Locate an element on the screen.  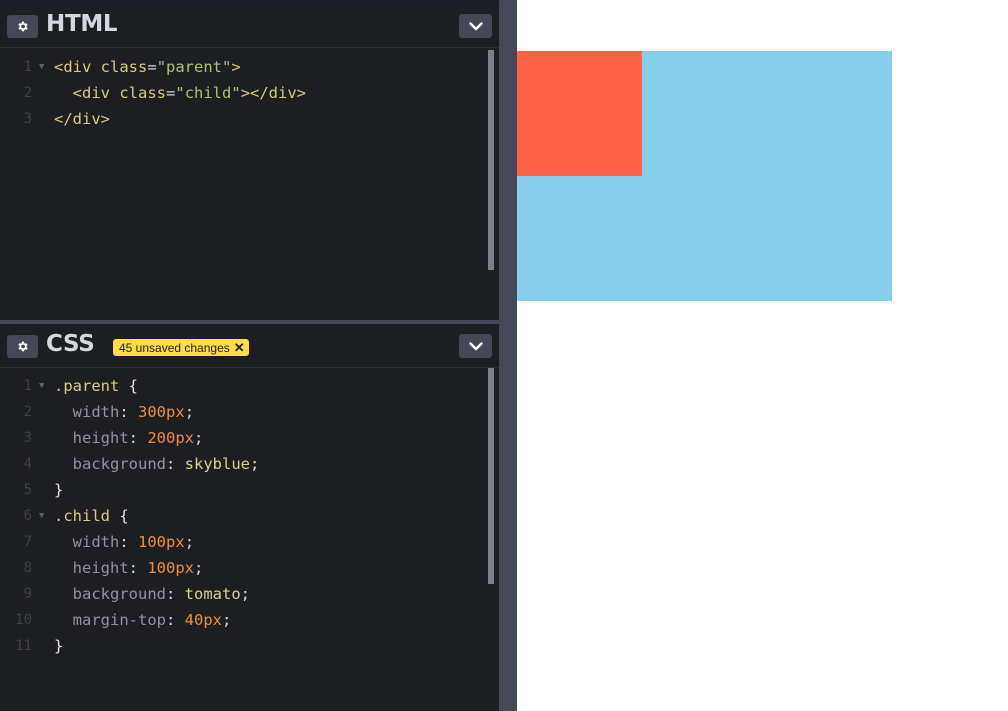
unsaved-changes-badge: 45 unsaved changes ✕ is located at coordinates (181, 347).